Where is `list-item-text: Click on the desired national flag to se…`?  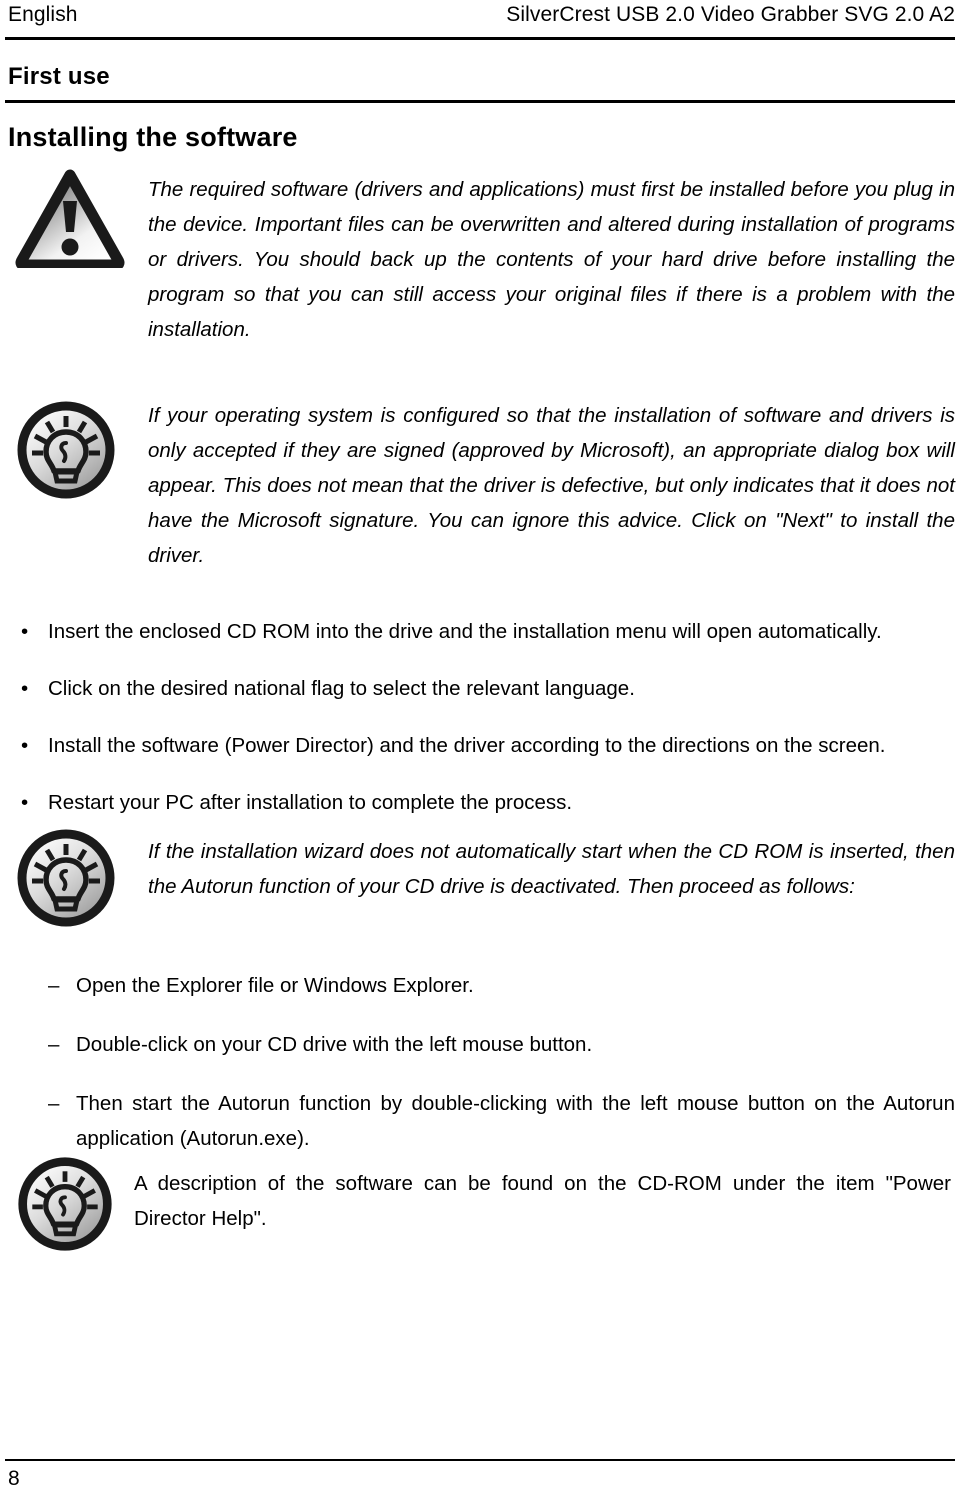
list-item-text: Click on the desired national flag to se… is located at coordinates (341, 688).